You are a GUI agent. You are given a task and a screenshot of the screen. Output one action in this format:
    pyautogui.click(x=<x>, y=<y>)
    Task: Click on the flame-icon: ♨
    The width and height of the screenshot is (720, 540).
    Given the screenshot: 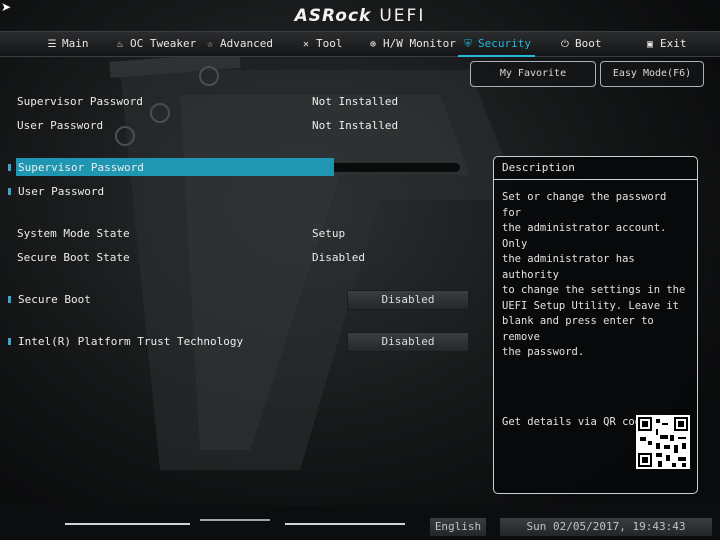 What is the action you would take?
    pyautogui.click(x=120, y=44)
    